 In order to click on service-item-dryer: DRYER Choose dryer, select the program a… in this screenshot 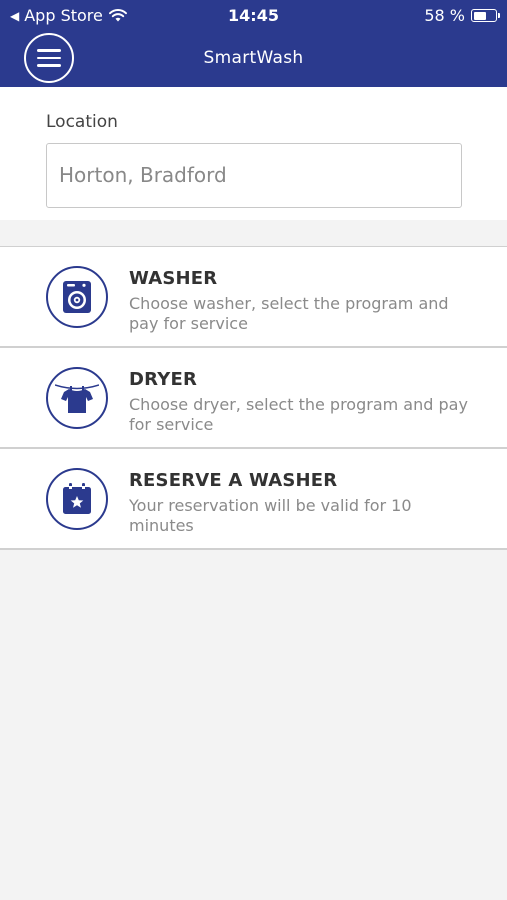, I will do `click(253, 398)`.